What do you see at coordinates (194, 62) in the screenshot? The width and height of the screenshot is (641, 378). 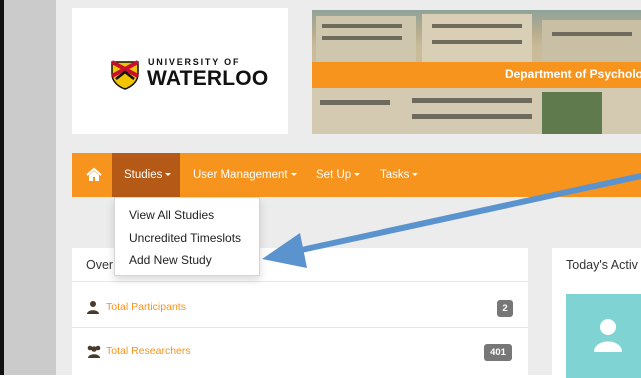 I see `logo-line-1: UNIVERSITY OF` at bounding box center [194, 62].